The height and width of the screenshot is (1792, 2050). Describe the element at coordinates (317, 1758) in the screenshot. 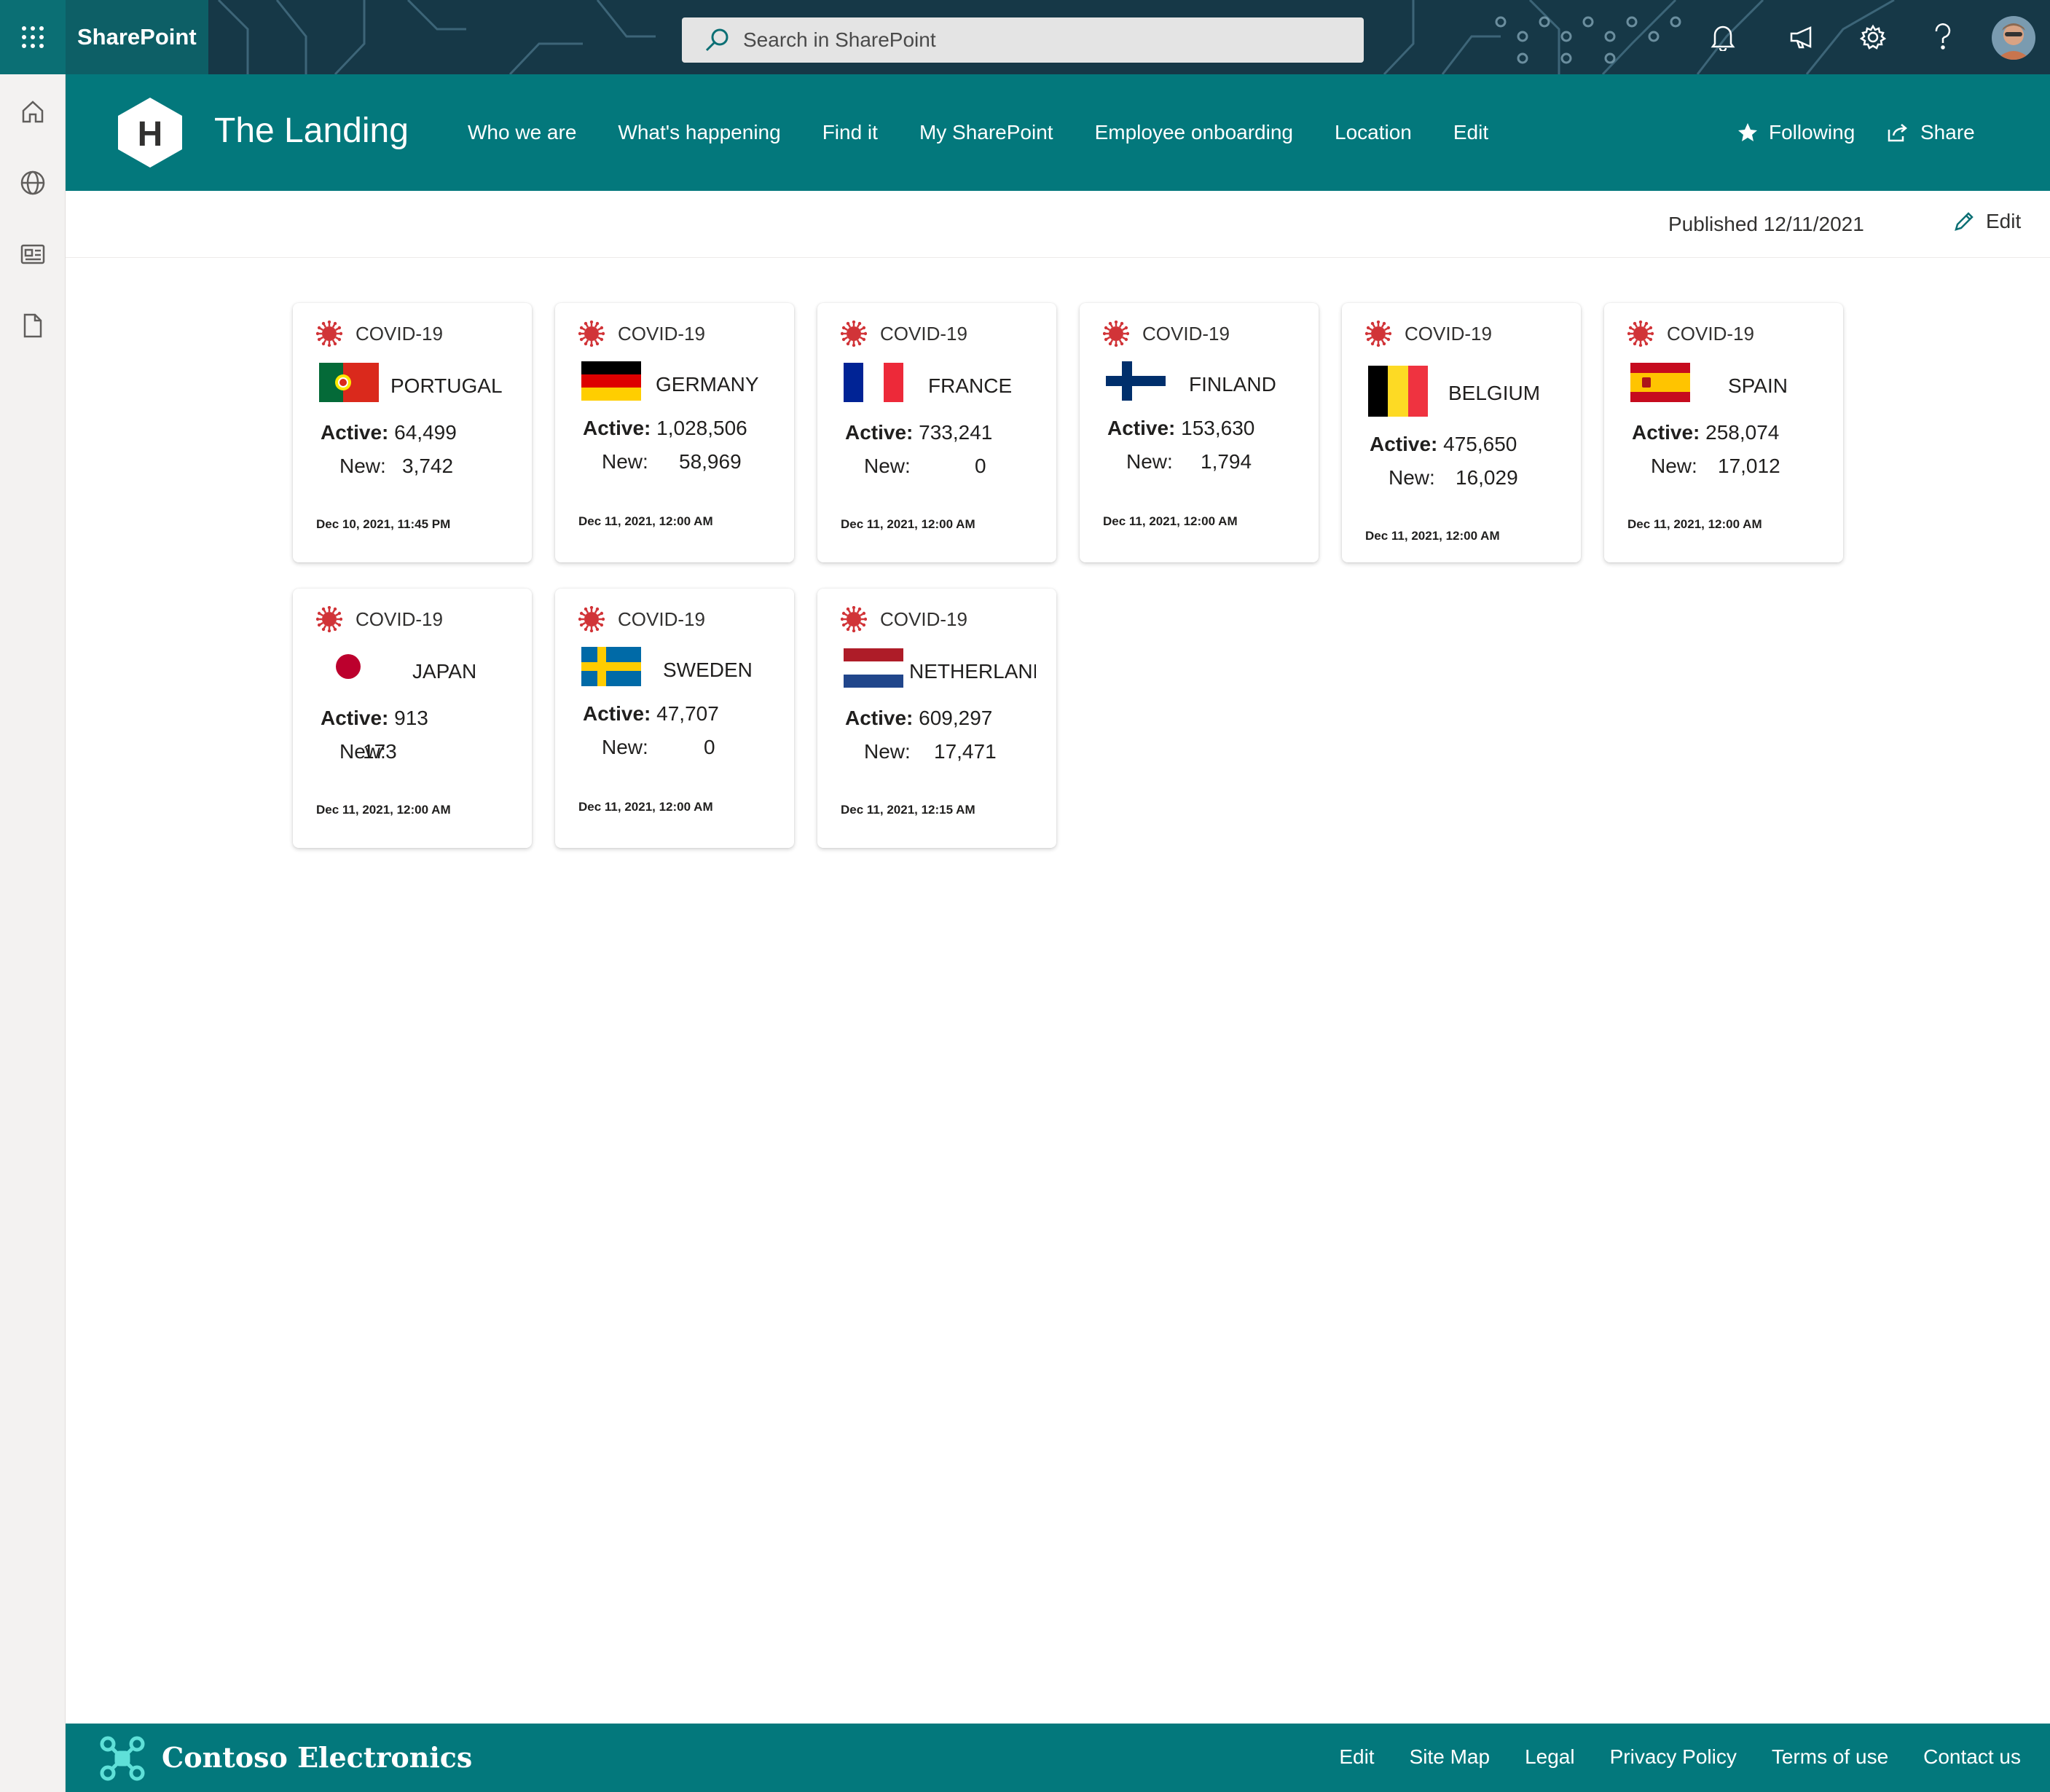

I see `footer-brand: Contoso Electronics` at that location.